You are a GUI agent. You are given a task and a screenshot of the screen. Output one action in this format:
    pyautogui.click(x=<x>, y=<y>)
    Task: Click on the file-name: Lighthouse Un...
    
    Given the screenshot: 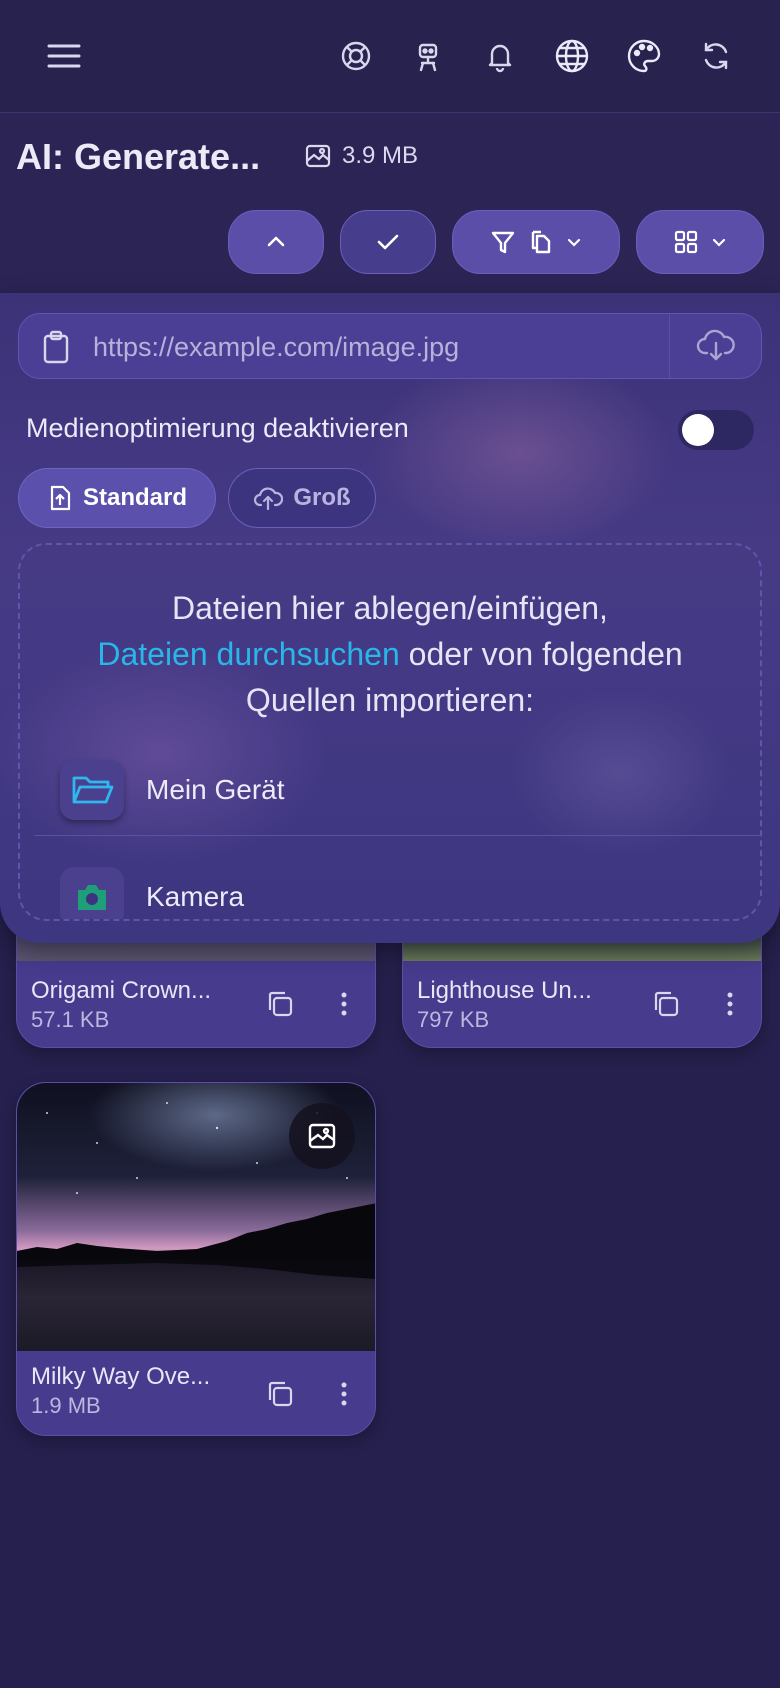 What is the action you would take?
    pyautogui.click(x=504, y=990)
    